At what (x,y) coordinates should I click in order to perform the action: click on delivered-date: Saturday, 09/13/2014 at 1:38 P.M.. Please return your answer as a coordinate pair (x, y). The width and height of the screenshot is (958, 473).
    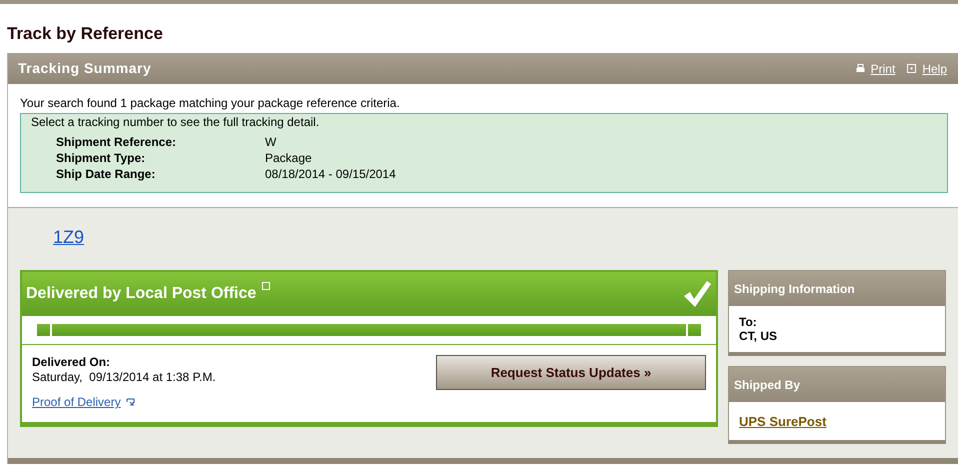
    Looking at the image, I should click on (124, 377).